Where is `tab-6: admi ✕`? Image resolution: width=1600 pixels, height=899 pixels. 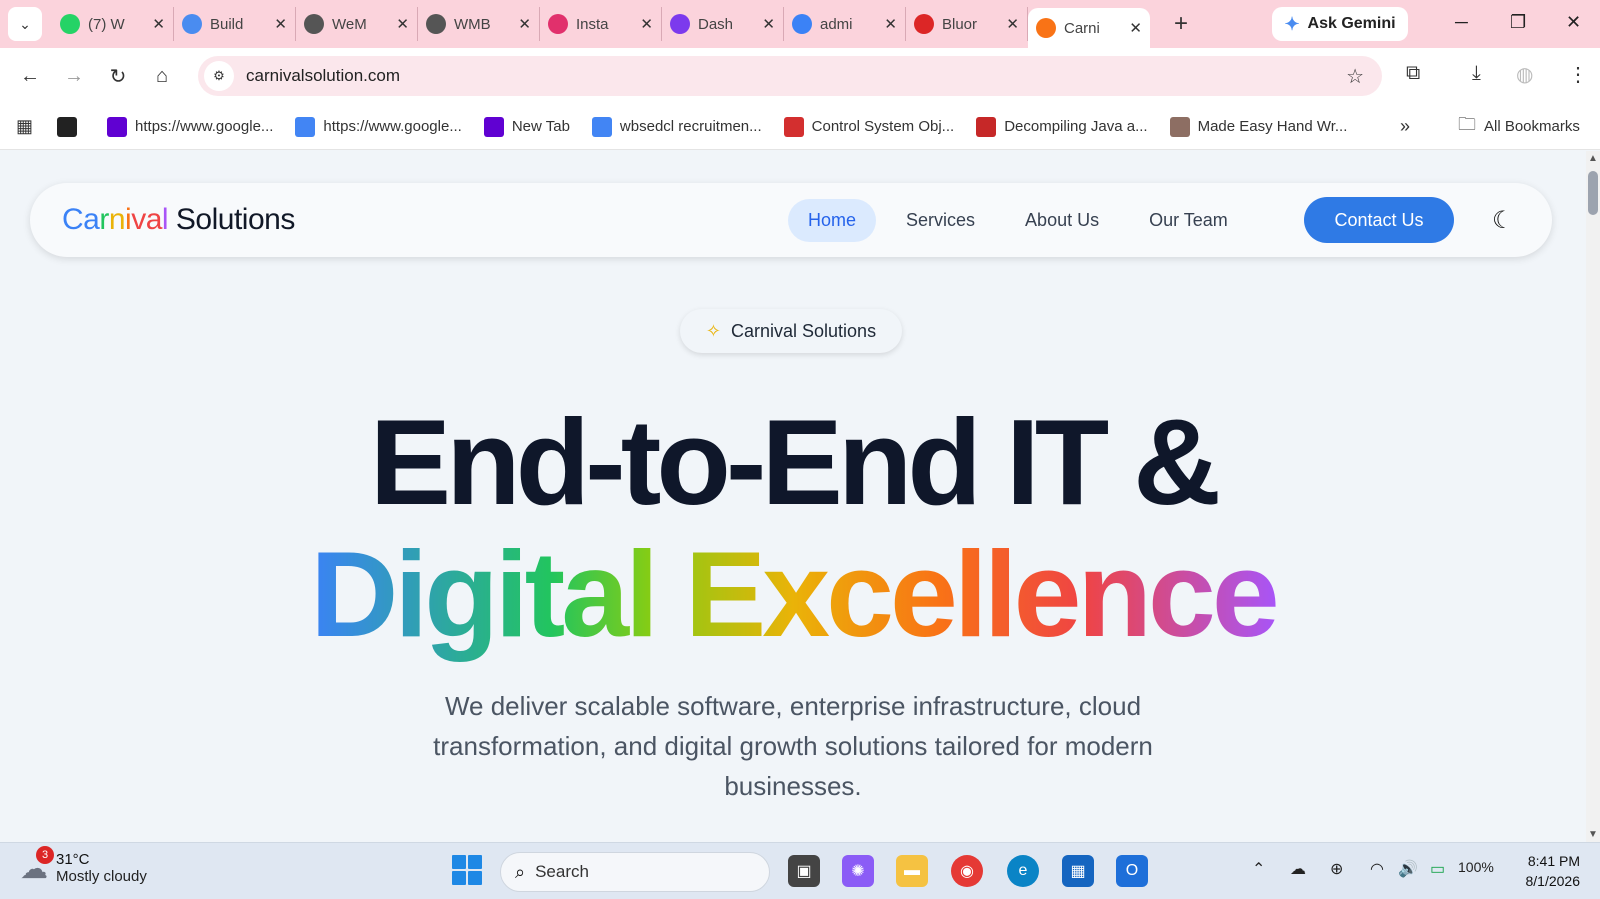 tab-6: admi ✕ is located at coordinates (845, 24).